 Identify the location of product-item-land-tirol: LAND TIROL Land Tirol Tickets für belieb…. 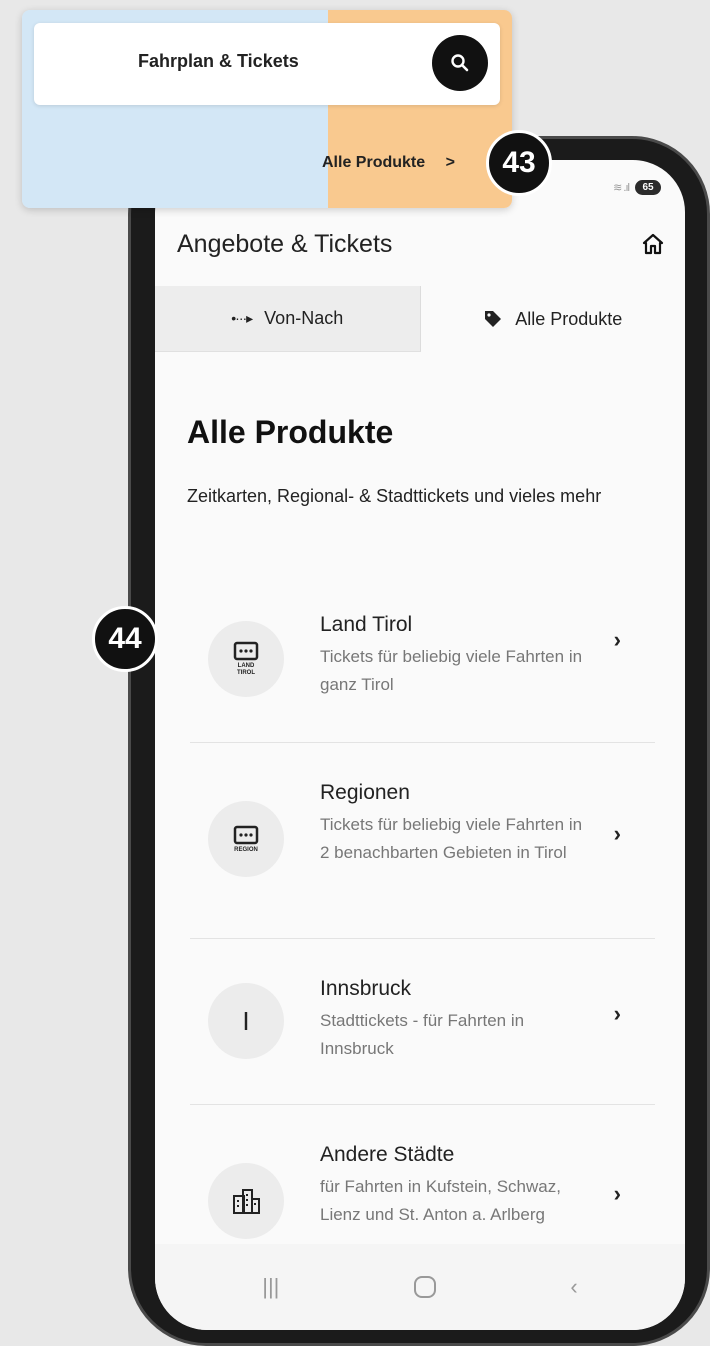
(422, 664).